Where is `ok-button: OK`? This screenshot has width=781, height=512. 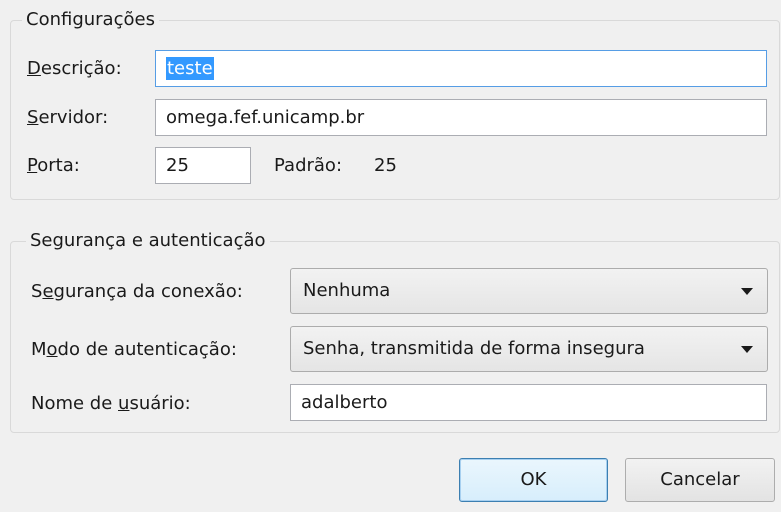
ok-button: OK is located at coordinates (533, 480).